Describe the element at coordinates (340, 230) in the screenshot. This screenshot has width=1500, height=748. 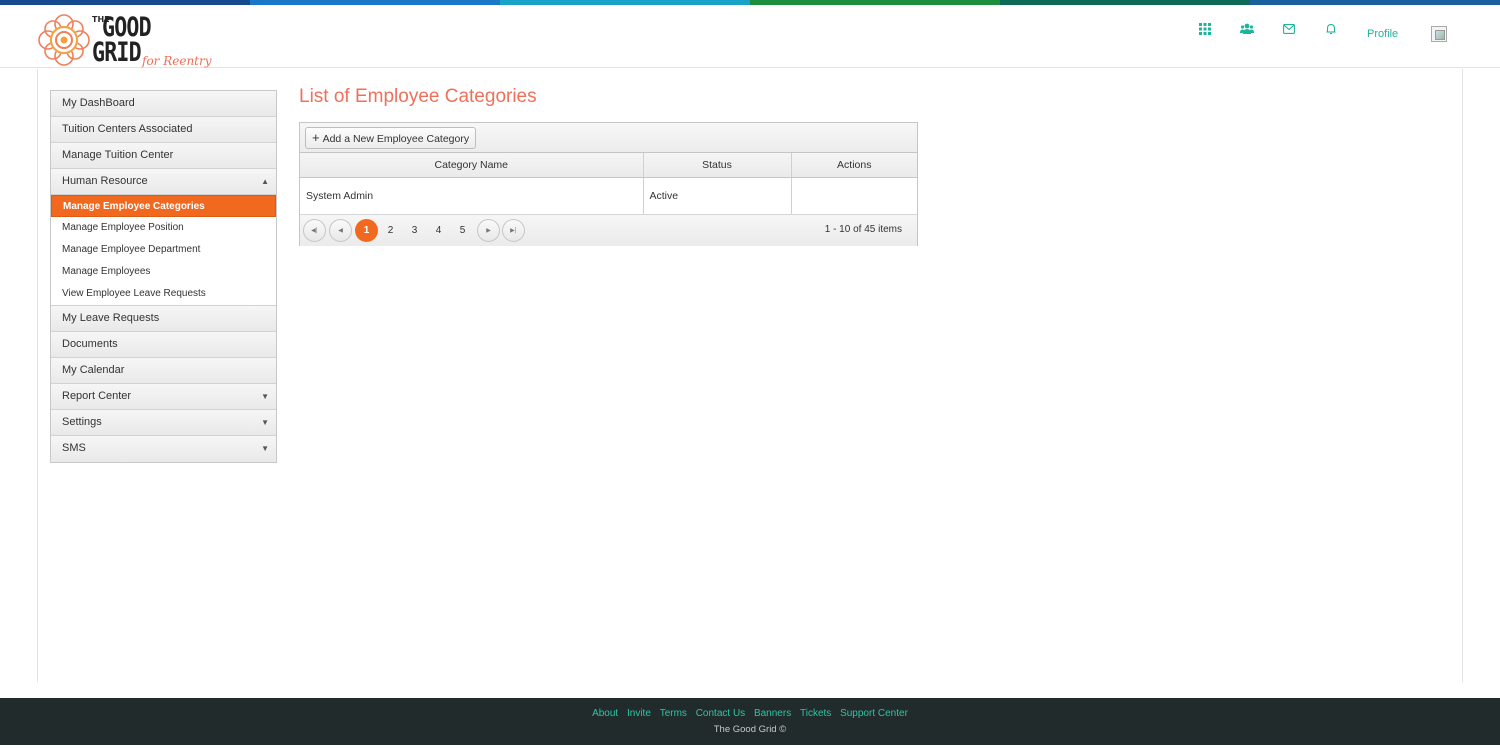
I see `prev-page-icon: ◀` at that location.